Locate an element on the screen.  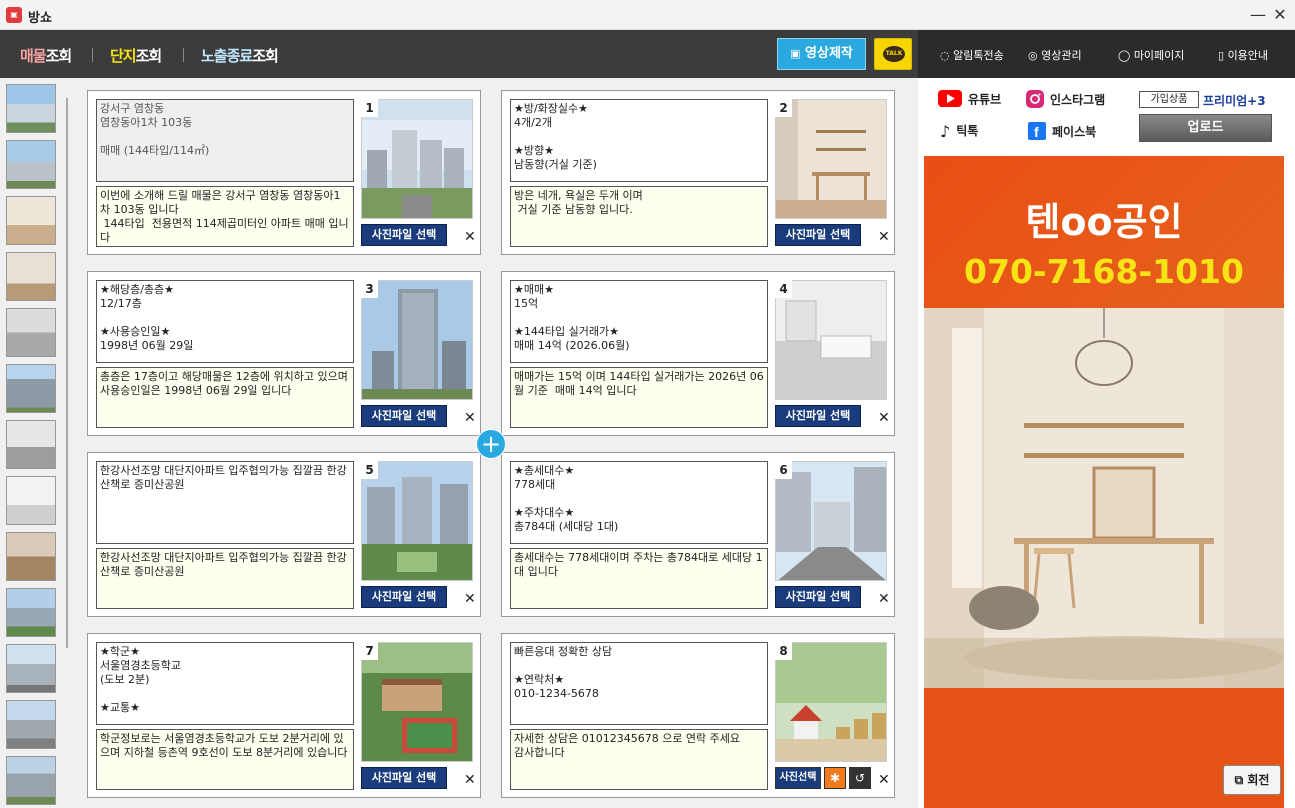
scene-text-top: 빠른응대 정확한 상담 ★연락처★ 010-1234-5678 is located at coordinates (639, 683).